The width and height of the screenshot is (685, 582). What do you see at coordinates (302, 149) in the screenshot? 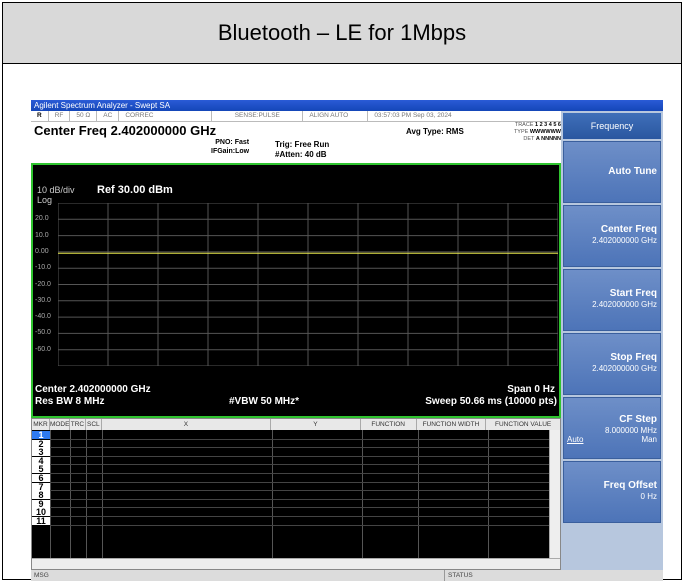
I see `trigger-readout: Trig: Free Run #Atten: 40 dB` at bounding box center [302, 149].